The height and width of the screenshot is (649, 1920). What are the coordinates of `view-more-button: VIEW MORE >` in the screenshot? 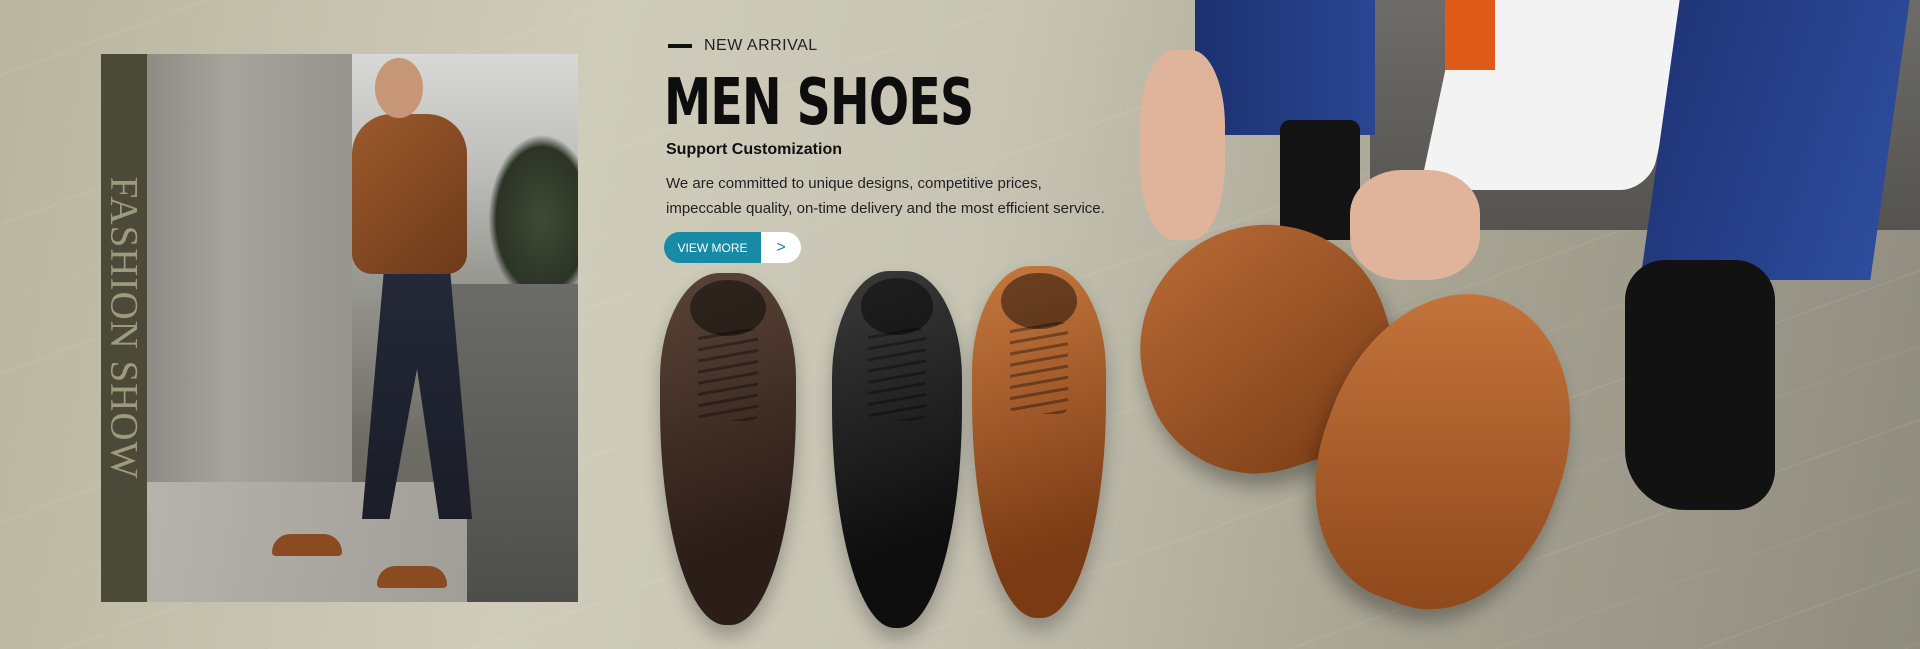 It's located at (732, 247).